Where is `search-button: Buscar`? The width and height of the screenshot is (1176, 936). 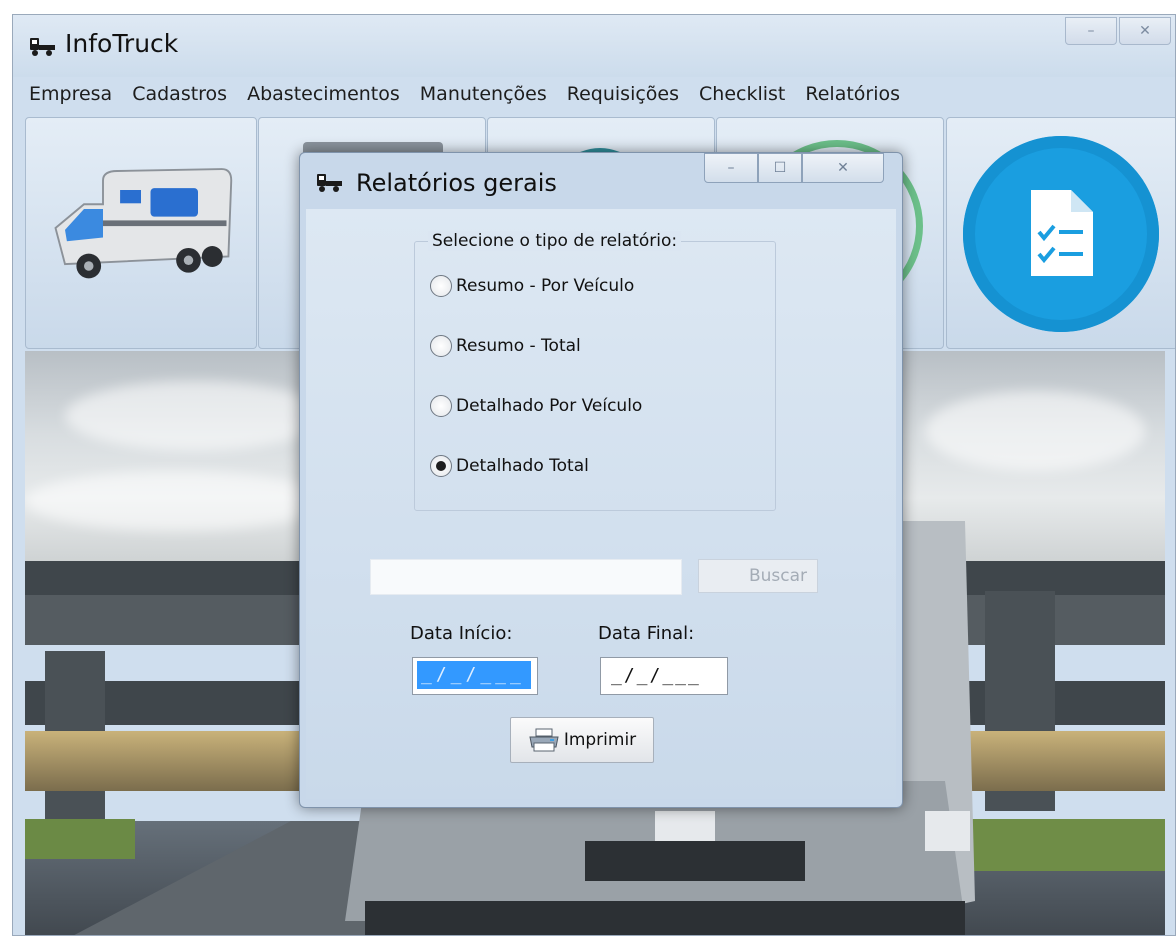 search-button: Buscar is located at coordinates (758, 576).